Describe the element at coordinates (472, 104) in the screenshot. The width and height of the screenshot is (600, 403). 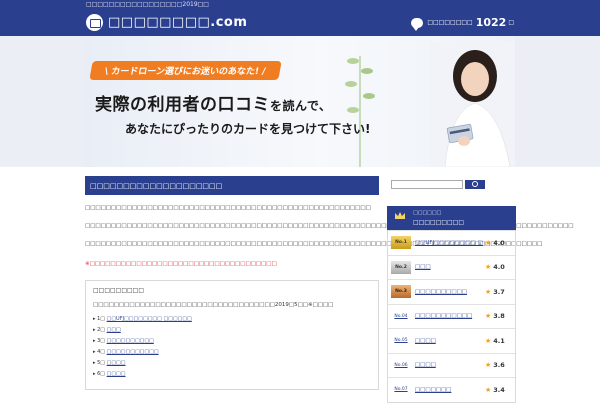
I see `woman-with-card-photo` at that location.